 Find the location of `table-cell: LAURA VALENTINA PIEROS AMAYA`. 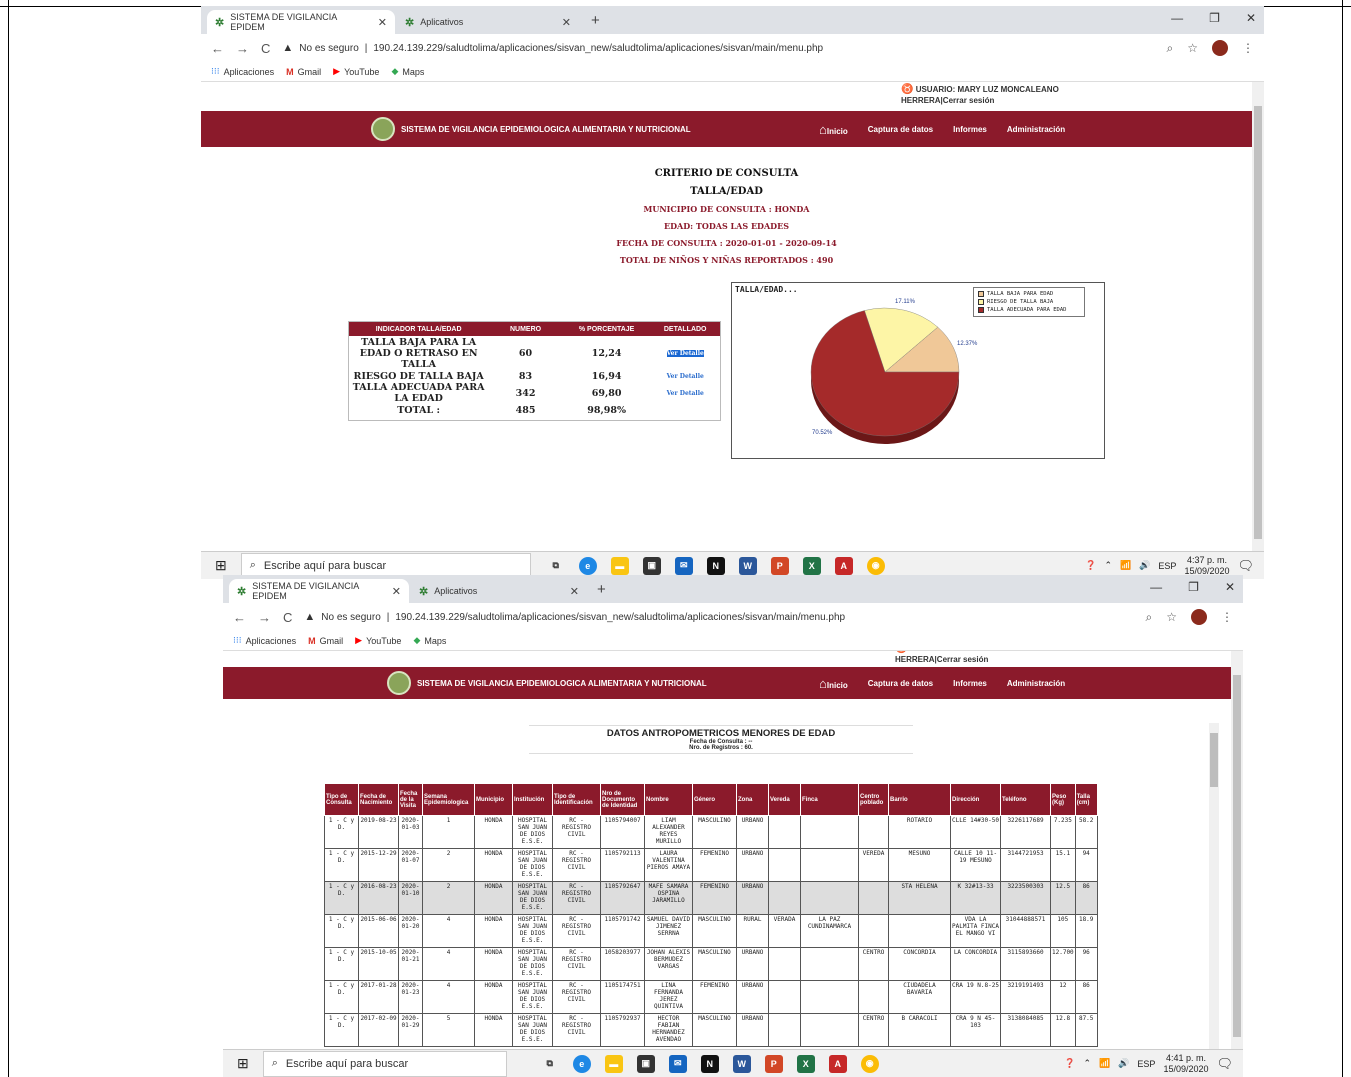

table-cell: LAURA VALENTINA PIEROS AMAYA is located at coordinates (668, 865).